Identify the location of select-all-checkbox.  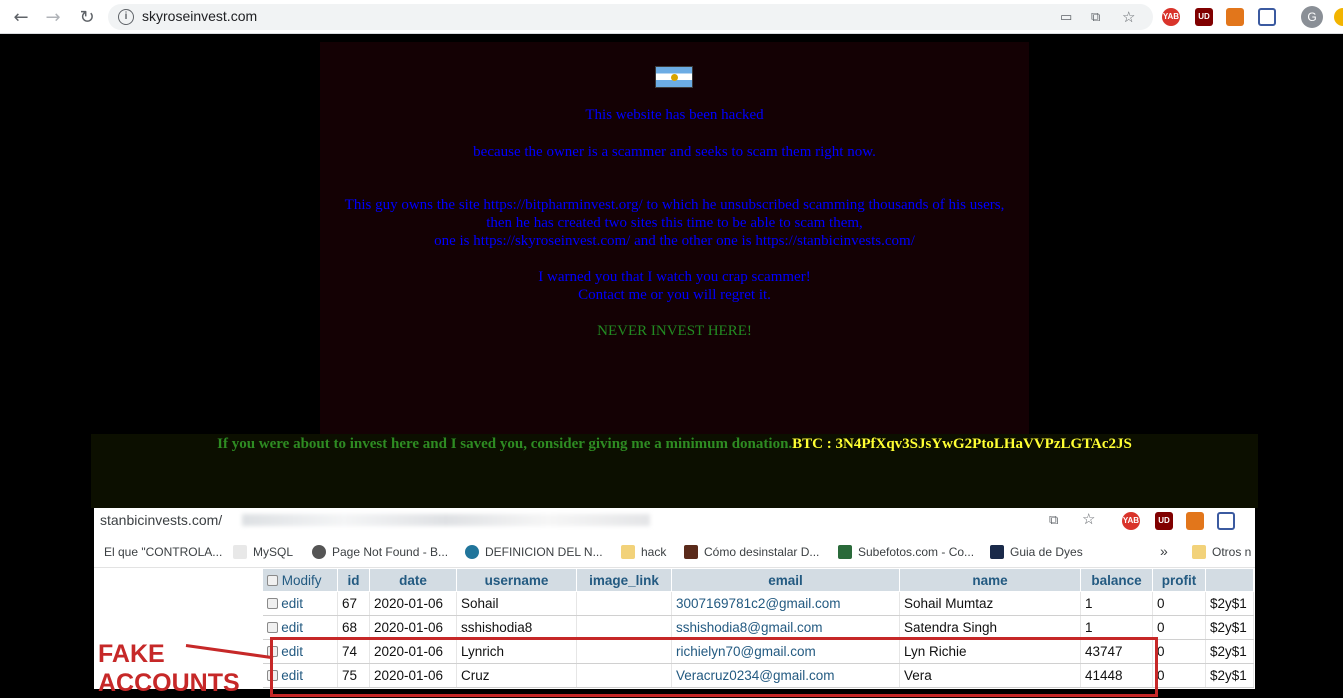
(272, 580).